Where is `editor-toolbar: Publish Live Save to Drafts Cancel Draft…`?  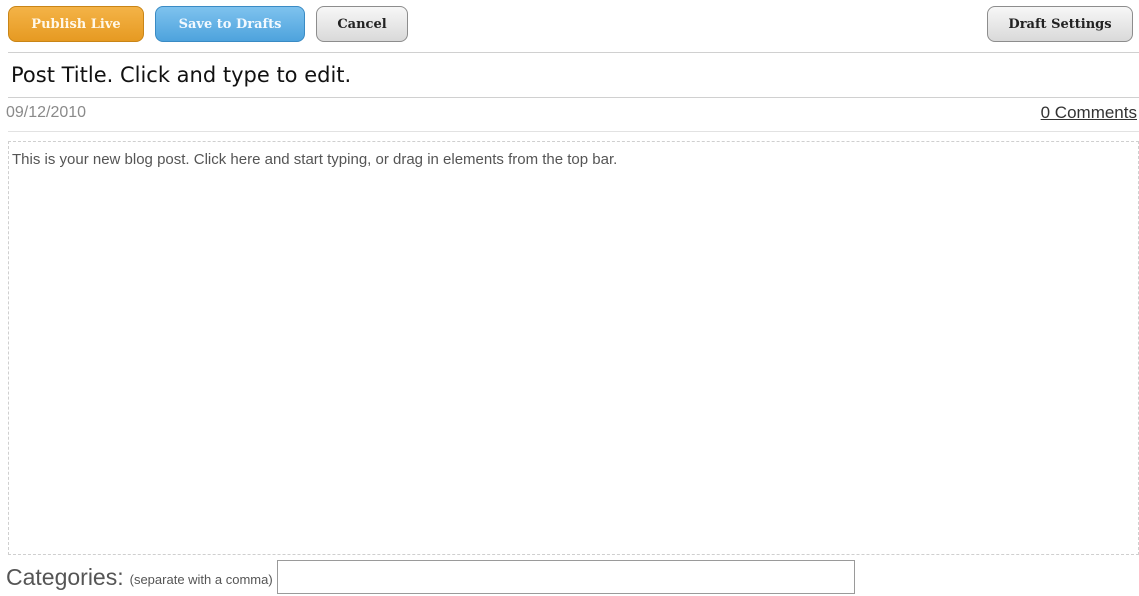 editor-toolbar: Publish Live Save to Drafts Cancel Draft… is located at coordinates (569, 25).